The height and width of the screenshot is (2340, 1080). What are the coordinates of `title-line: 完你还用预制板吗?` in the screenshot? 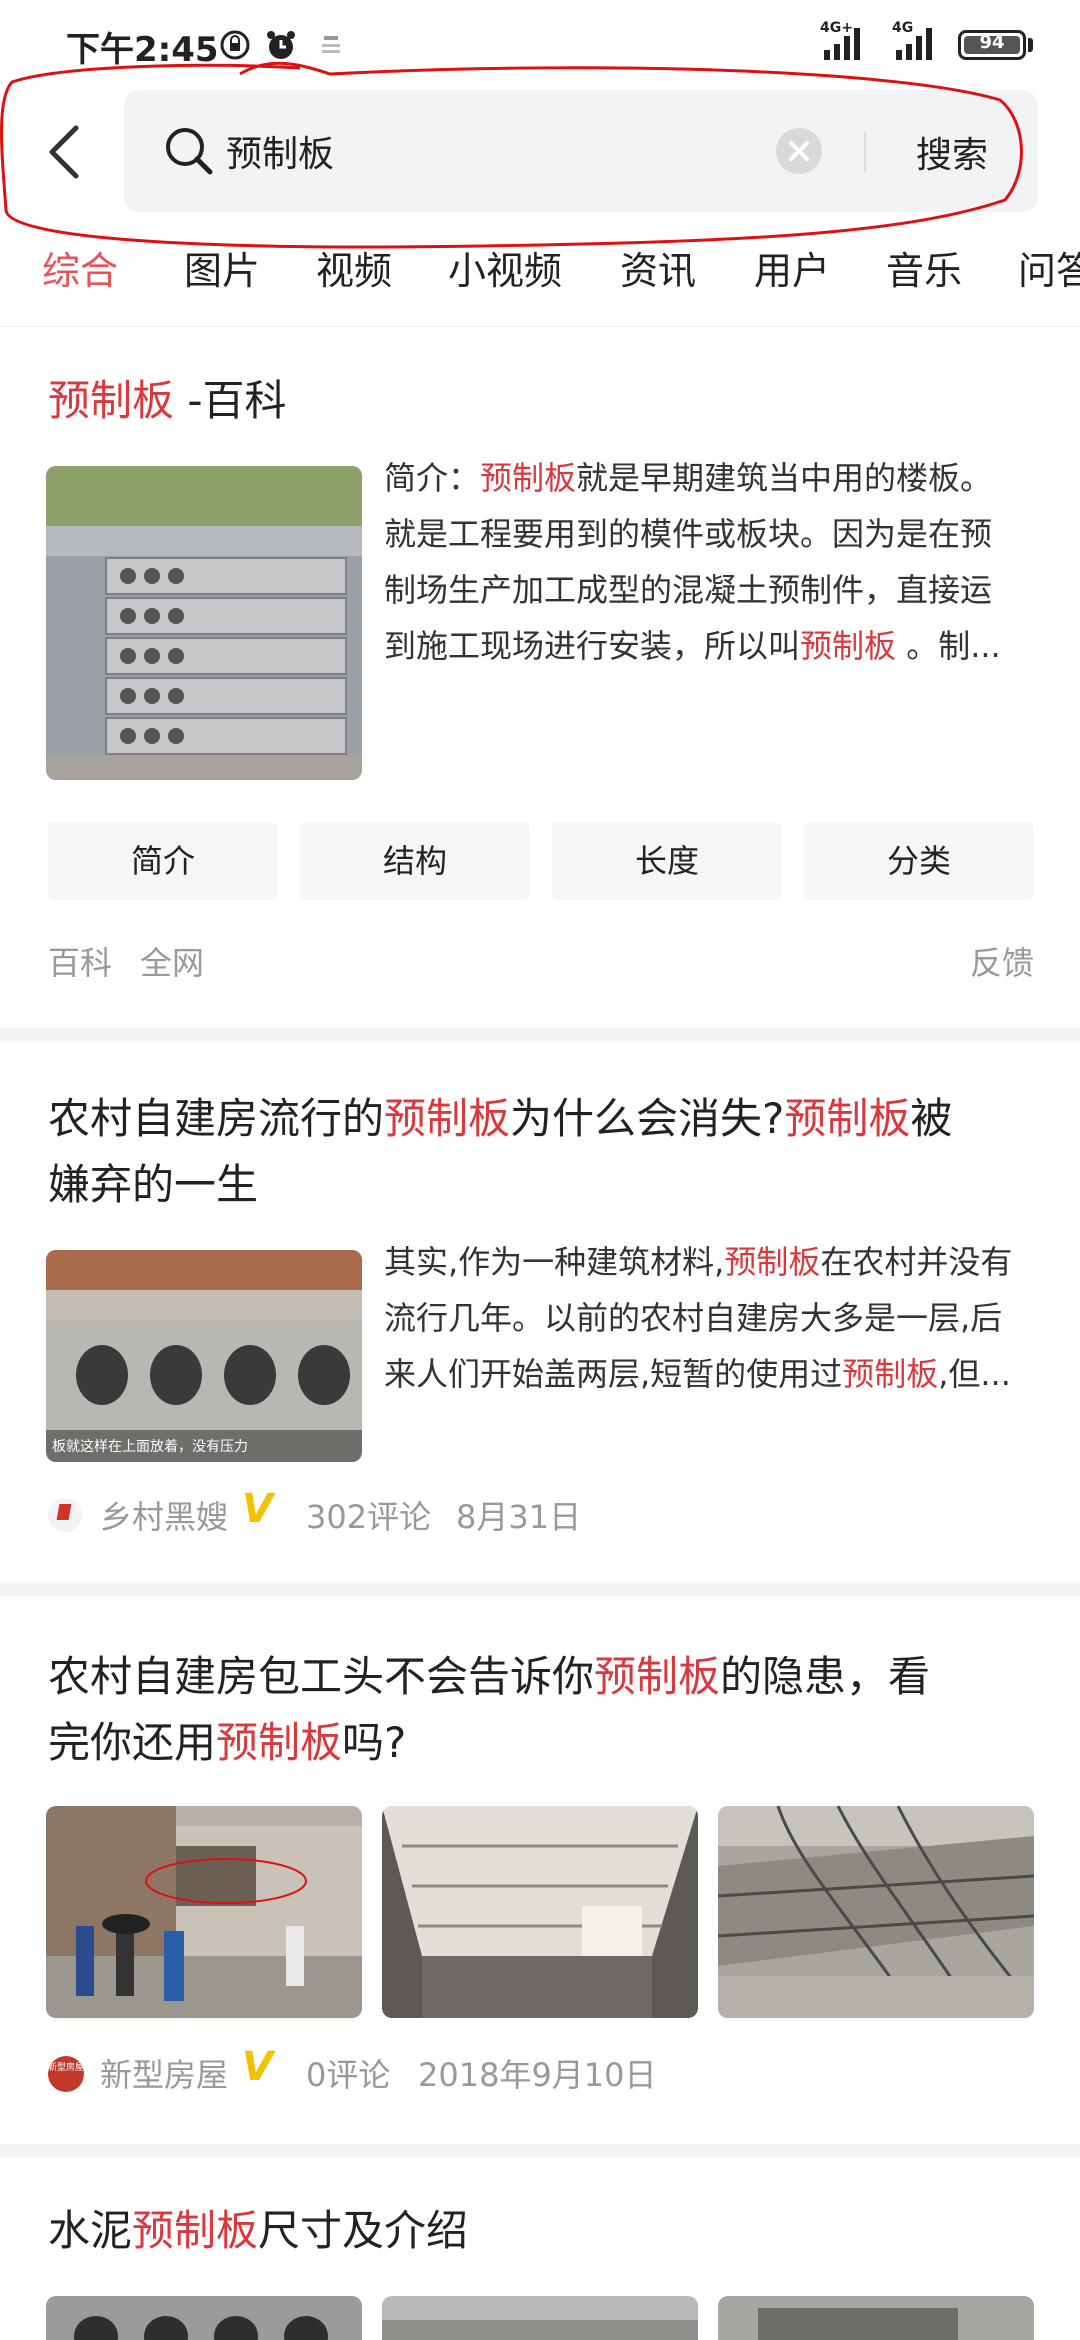 It's located at (227, 1742).